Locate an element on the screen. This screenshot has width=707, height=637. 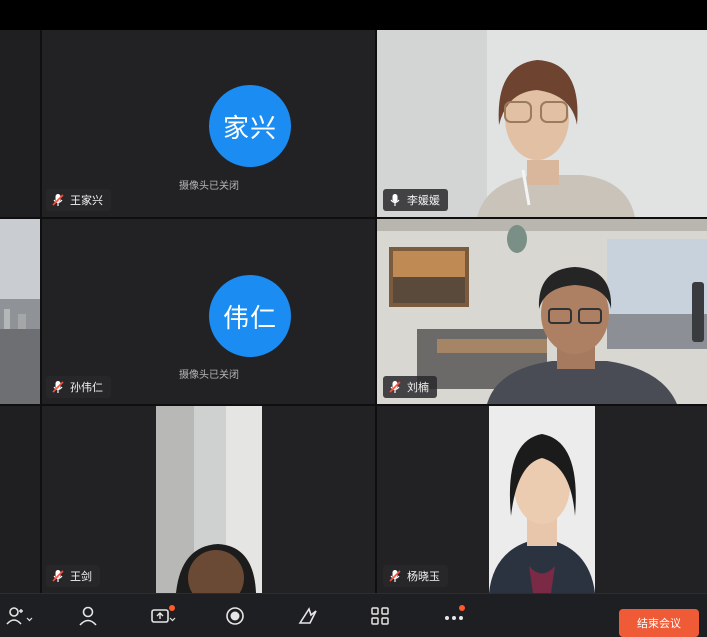
video-tile-p2: 李媛媛 is located at coordinates (542, 123).